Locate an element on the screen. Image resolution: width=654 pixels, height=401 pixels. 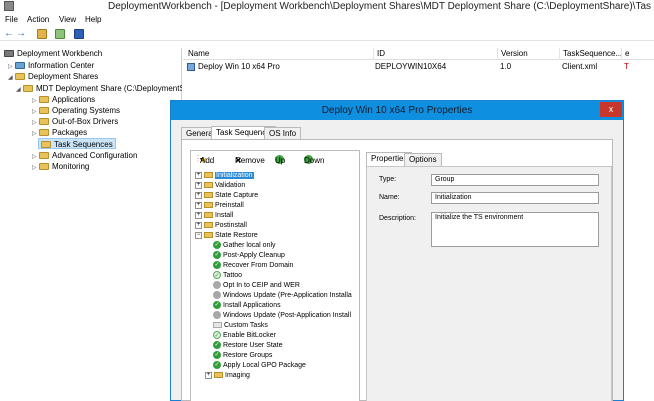
dialog-title: Deploy Win 10 x64 Pro Properties is located at coordinates (397, 110).